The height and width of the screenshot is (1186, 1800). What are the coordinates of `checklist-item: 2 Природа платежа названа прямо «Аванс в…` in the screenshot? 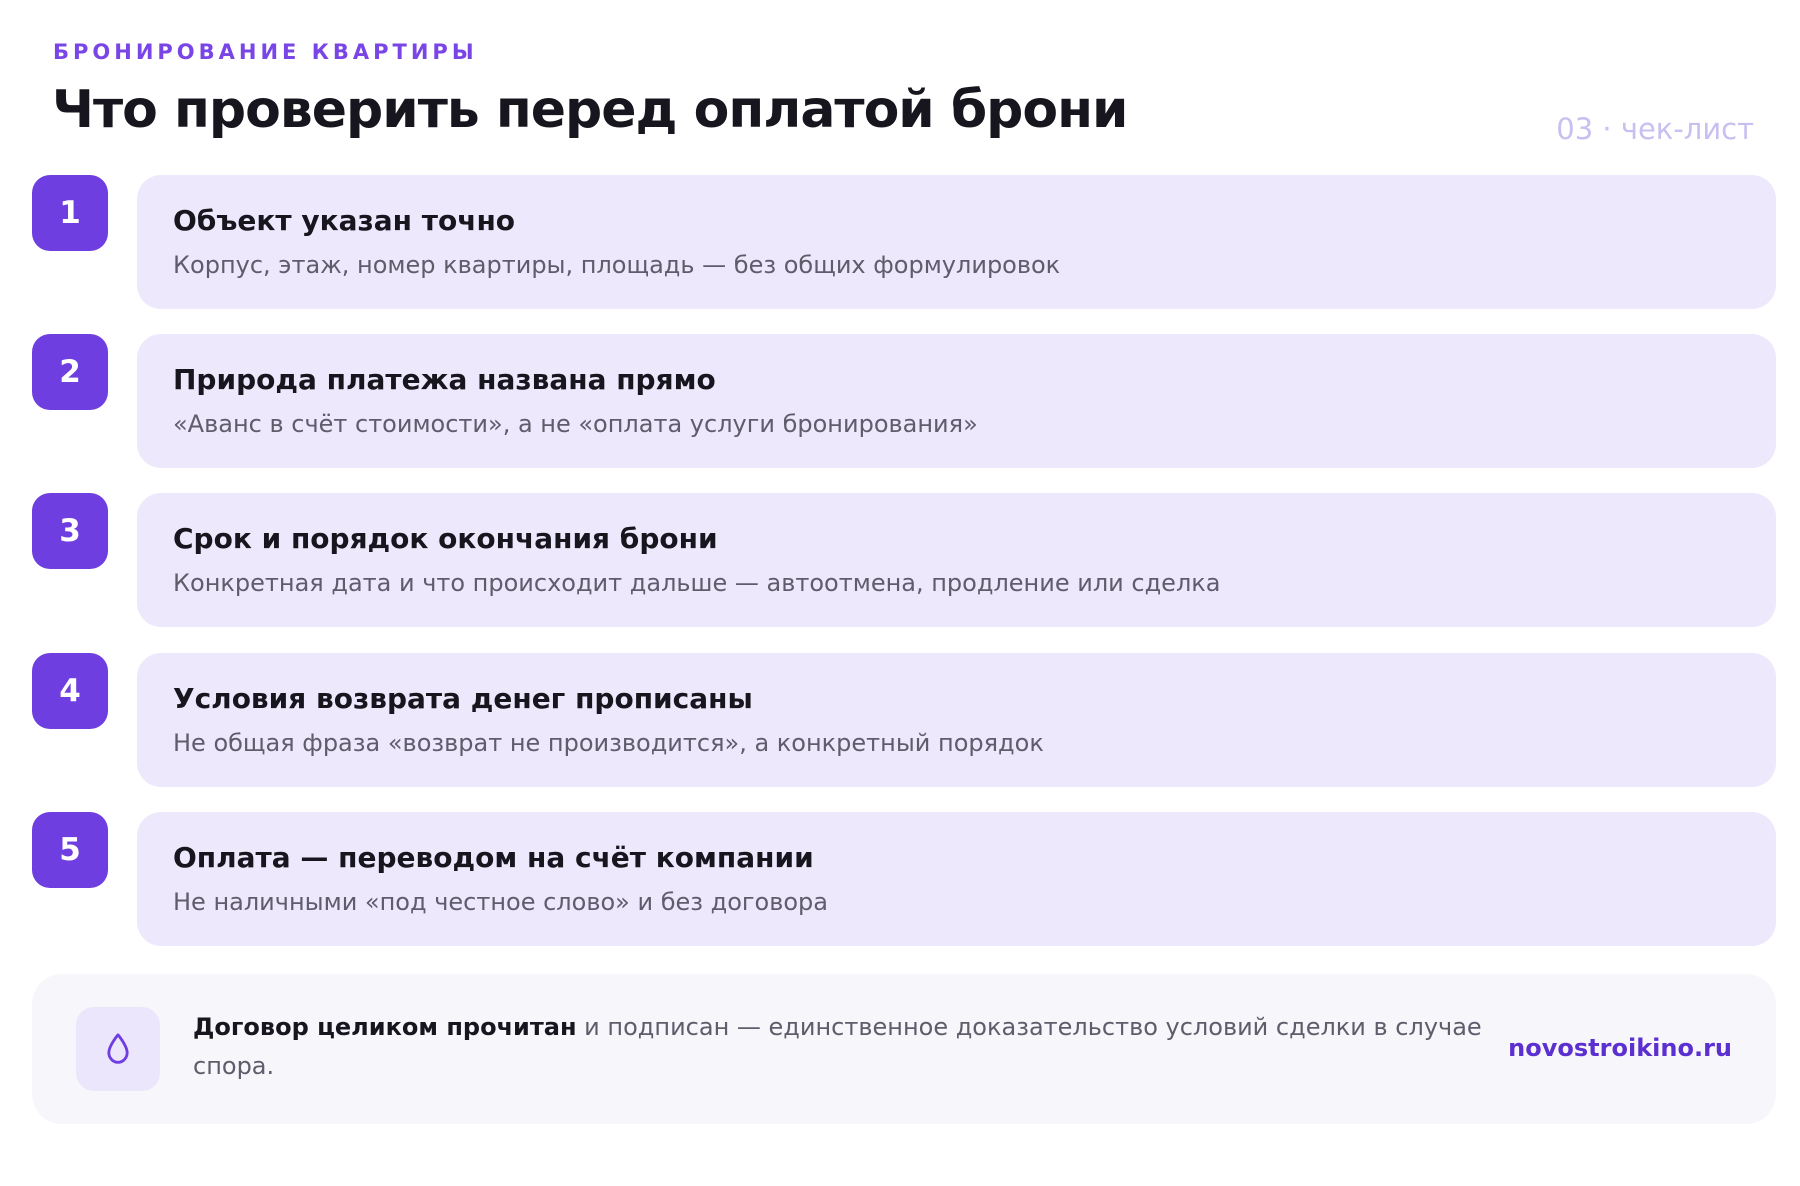 It's located at (904, 401).